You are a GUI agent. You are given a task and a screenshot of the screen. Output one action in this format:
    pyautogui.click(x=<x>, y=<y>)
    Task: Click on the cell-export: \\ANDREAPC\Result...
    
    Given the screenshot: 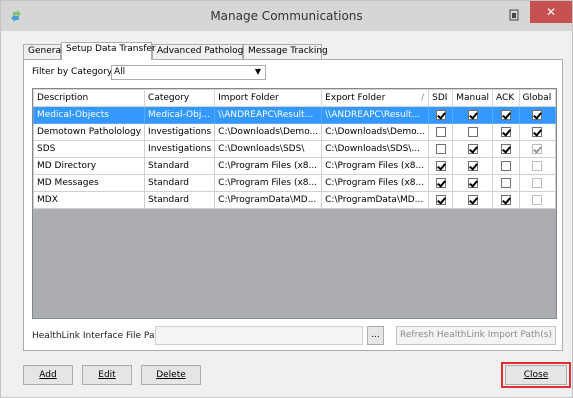 What is the action you would take?
    pyautogui.click(x=375, y=115)
    